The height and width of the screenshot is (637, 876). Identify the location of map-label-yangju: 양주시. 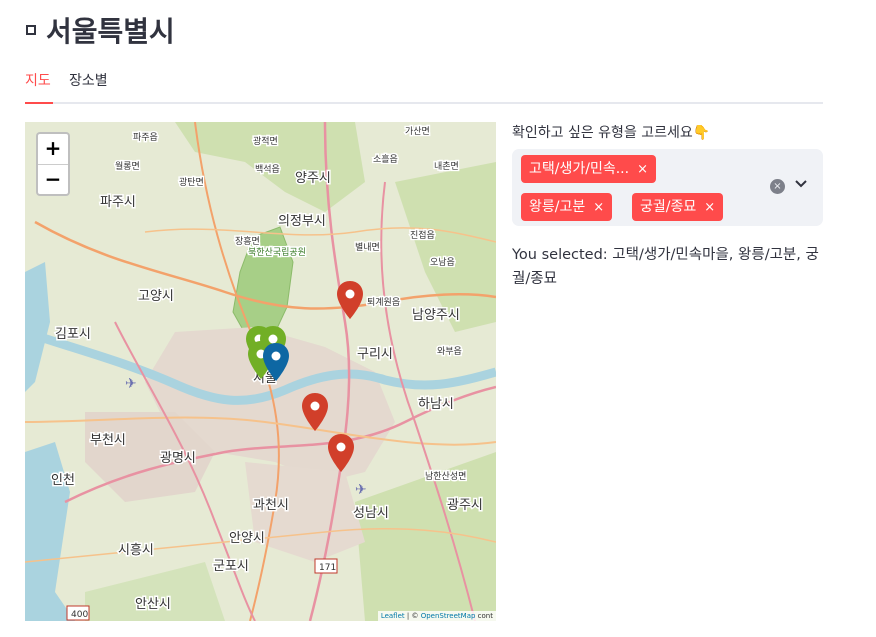
(313, 178).